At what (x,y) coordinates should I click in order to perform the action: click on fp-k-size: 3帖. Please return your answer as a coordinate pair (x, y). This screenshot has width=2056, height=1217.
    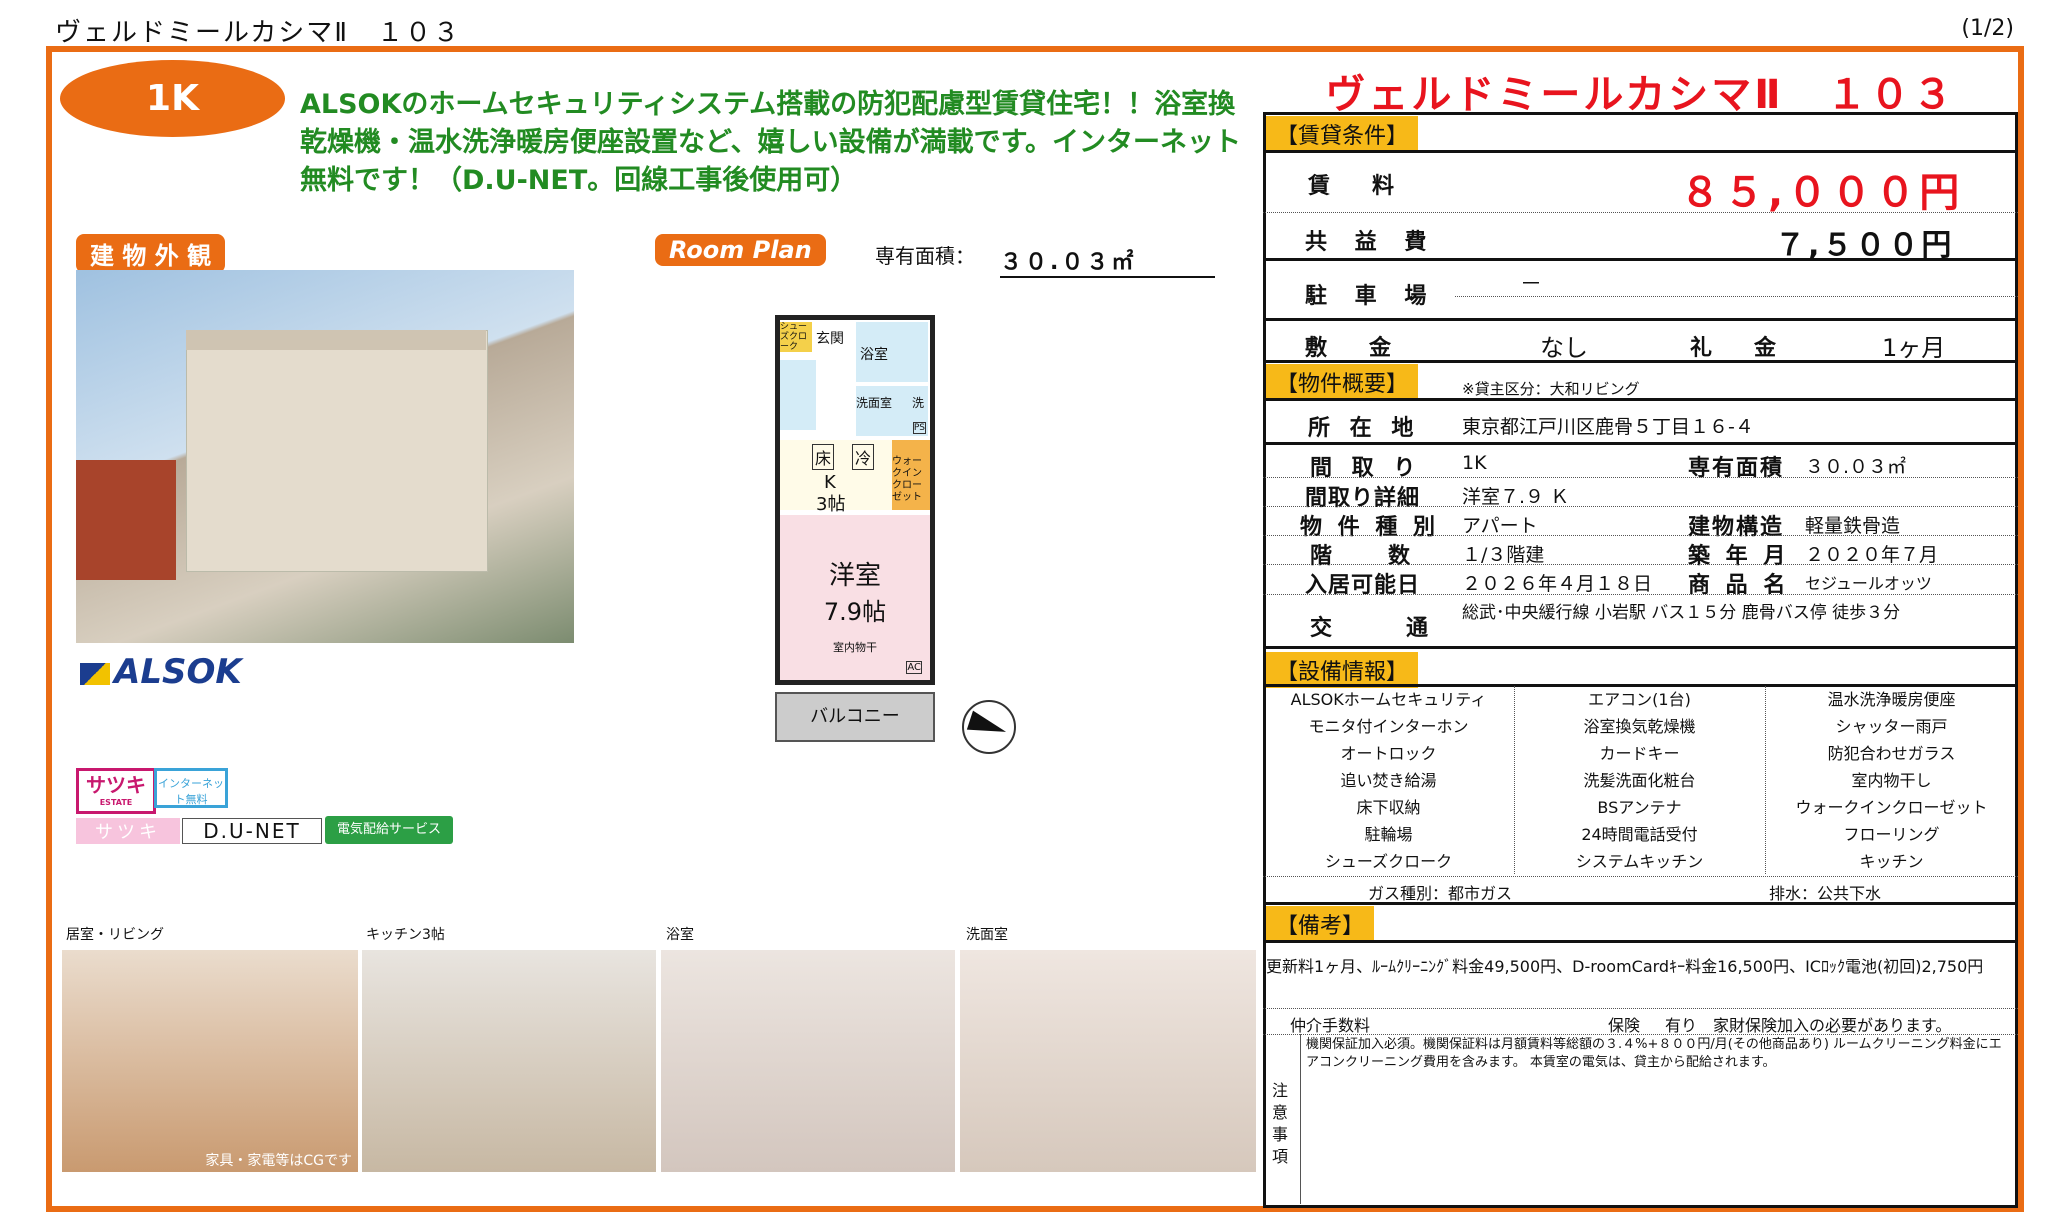
    Looking at the image, I should click on (831, 504).